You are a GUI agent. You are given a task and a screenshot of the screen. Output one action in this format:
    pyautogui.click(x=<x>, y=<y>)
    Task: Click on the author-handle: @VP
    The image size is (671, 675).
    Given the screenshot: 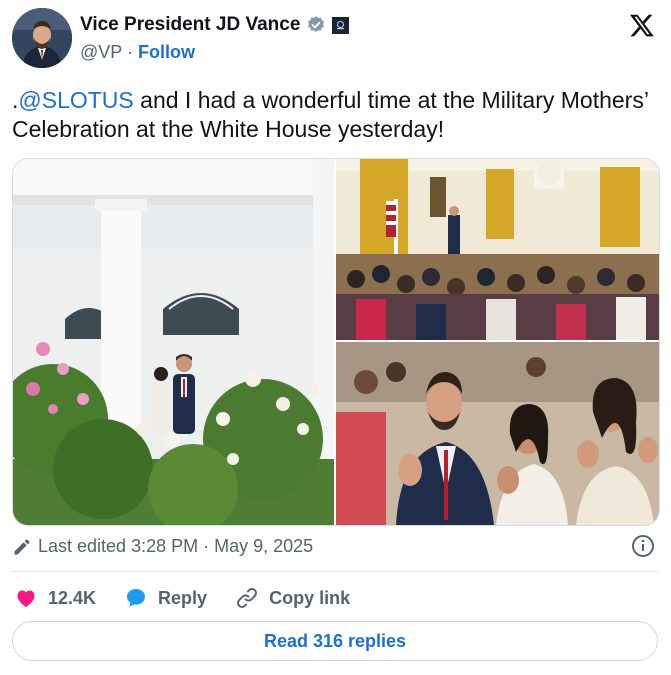 What is the action you would take?
    pyautogui.click(x=101, y=52)
    